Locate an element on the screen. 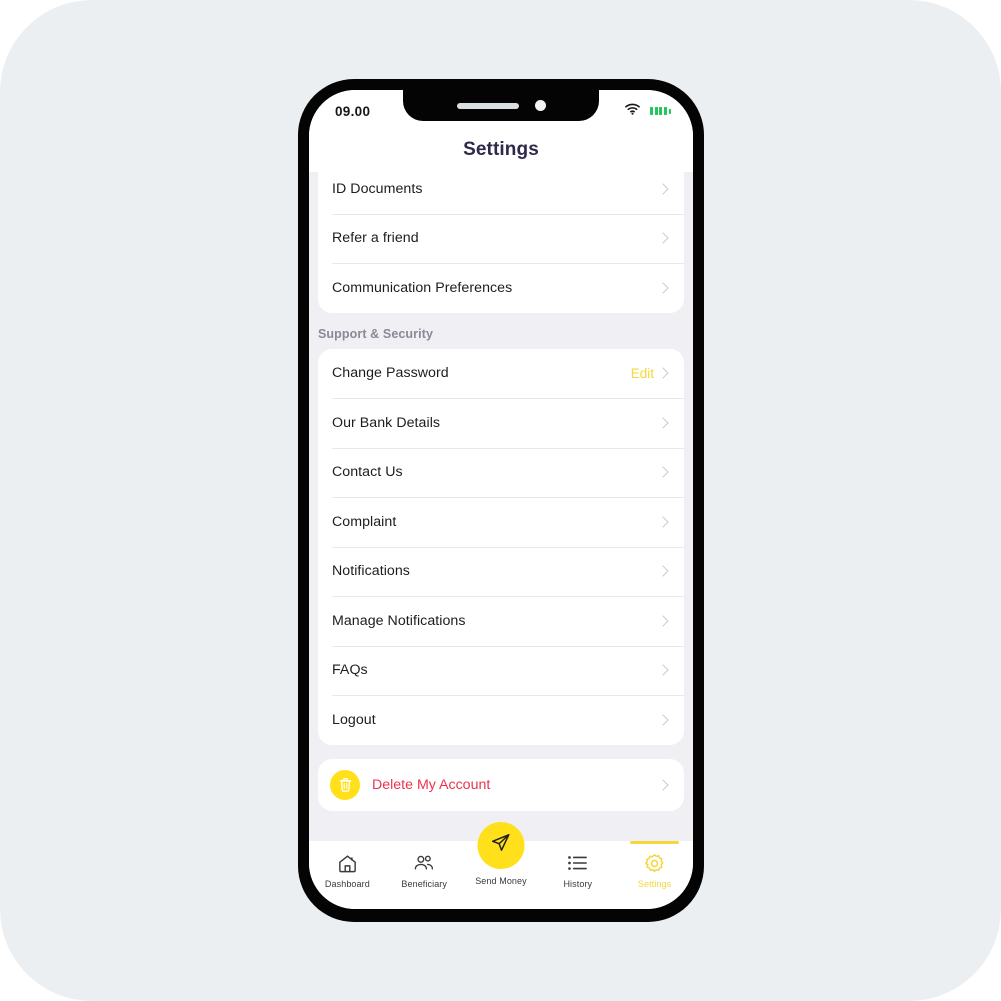  tab-settings: Settings is located at coordinates (654, 875).